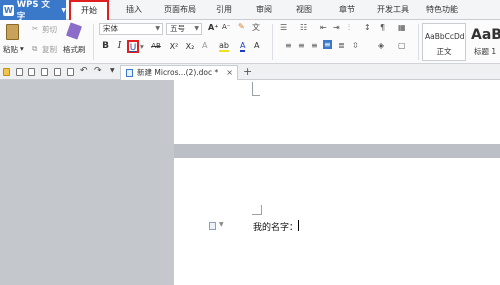 The height and width of the screenshot is (285, 500). What do you see at coordinates (129, 73) in the screenshot?
I see `document-icon` at bounding box center [129, 73].